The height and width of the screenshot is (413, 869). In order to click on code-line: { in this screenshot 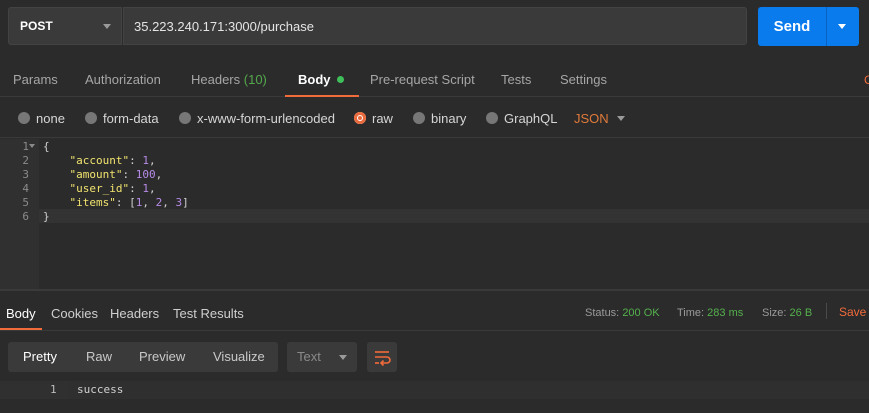, I will do `click(46, 146)`.